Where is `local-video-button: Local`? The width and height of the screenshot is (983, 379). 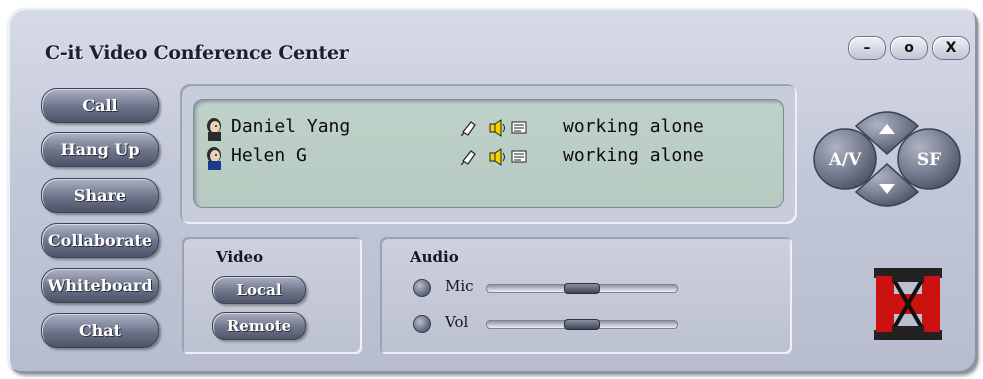 local-video-button: Local is located at coordinates (259, 290).